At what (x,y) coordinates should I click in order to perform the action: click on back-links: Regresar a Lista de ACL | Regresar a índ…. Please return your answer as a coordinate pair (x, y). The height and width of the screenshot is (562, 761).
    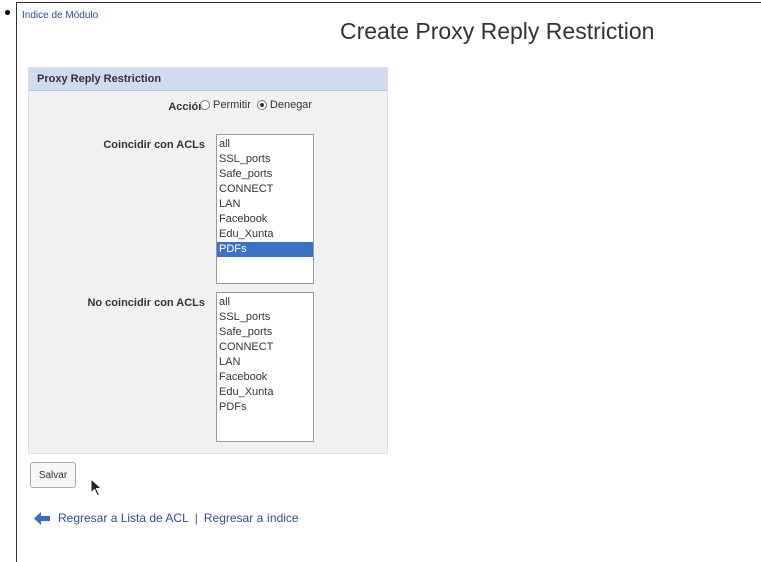
    Looking at the image, I should click on (166, 518).